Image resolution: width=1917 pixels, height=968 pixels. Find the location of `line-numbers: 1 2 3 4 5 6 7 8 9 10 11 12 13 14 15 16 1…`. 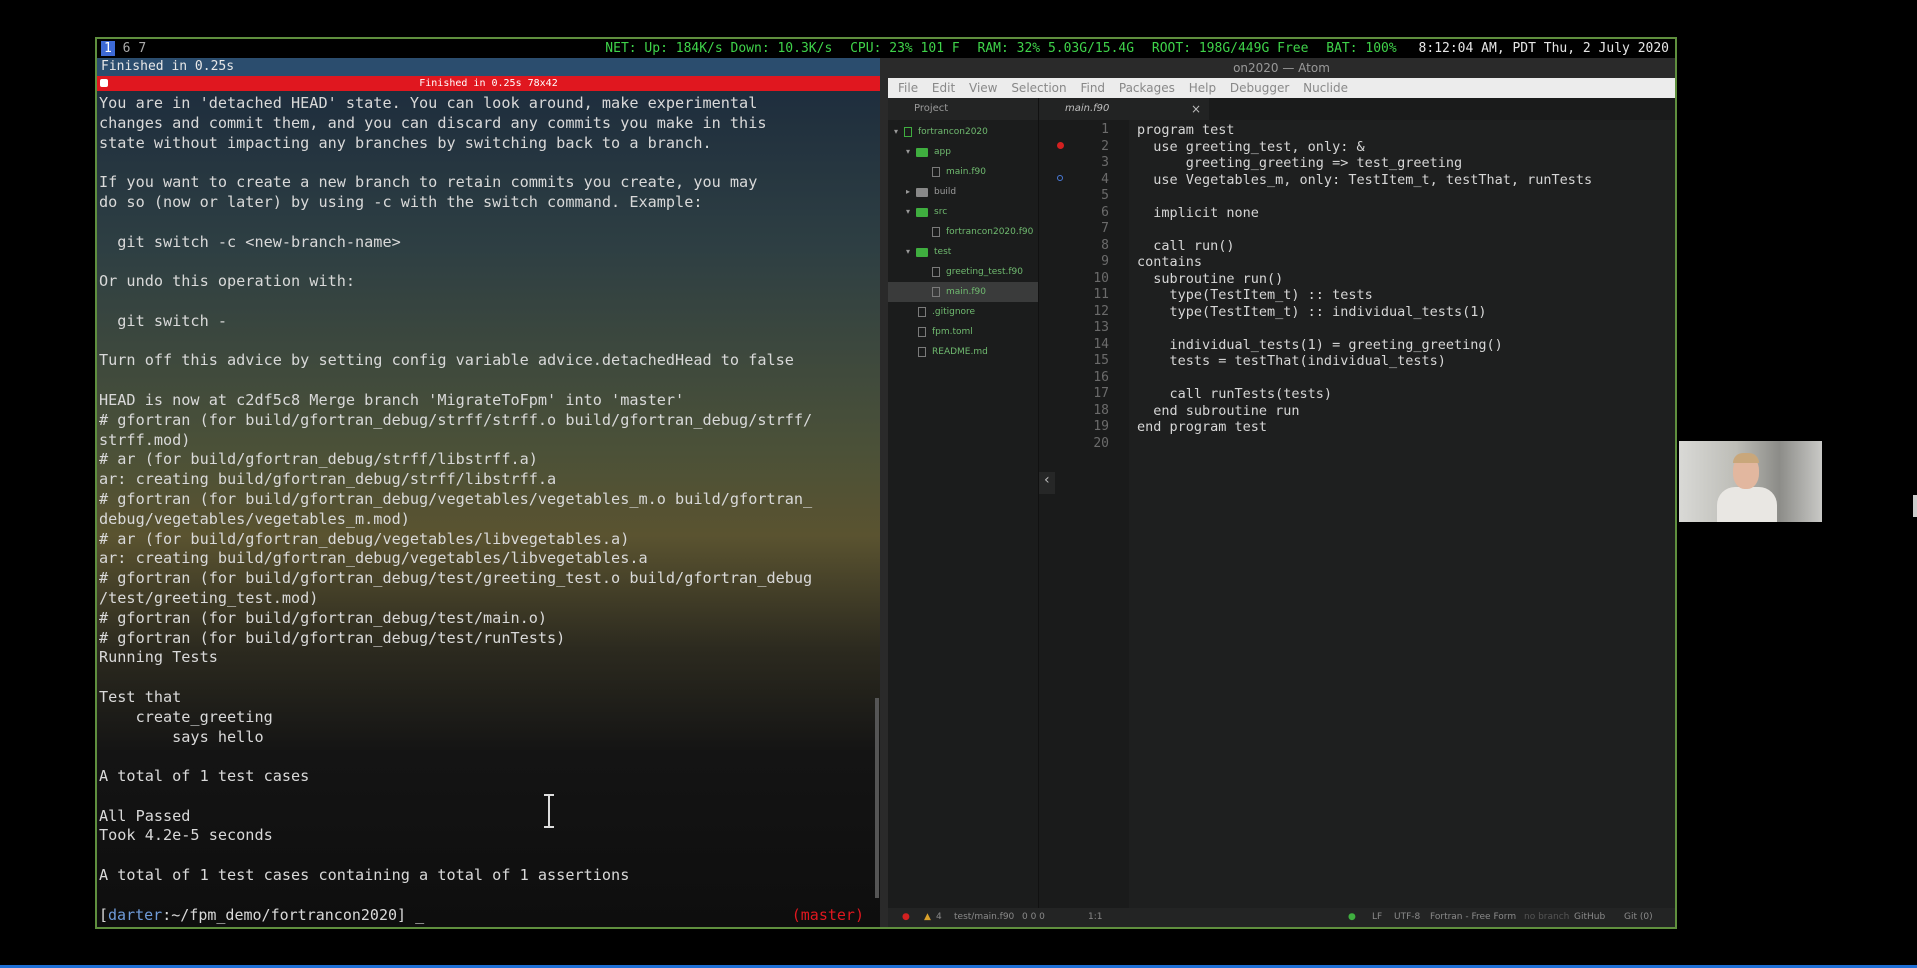

line-numbers: 1 2 3 4 5 6 7 8 9 10 11 12 13 14 15 16 1… is located at coordinates (1101, 286).